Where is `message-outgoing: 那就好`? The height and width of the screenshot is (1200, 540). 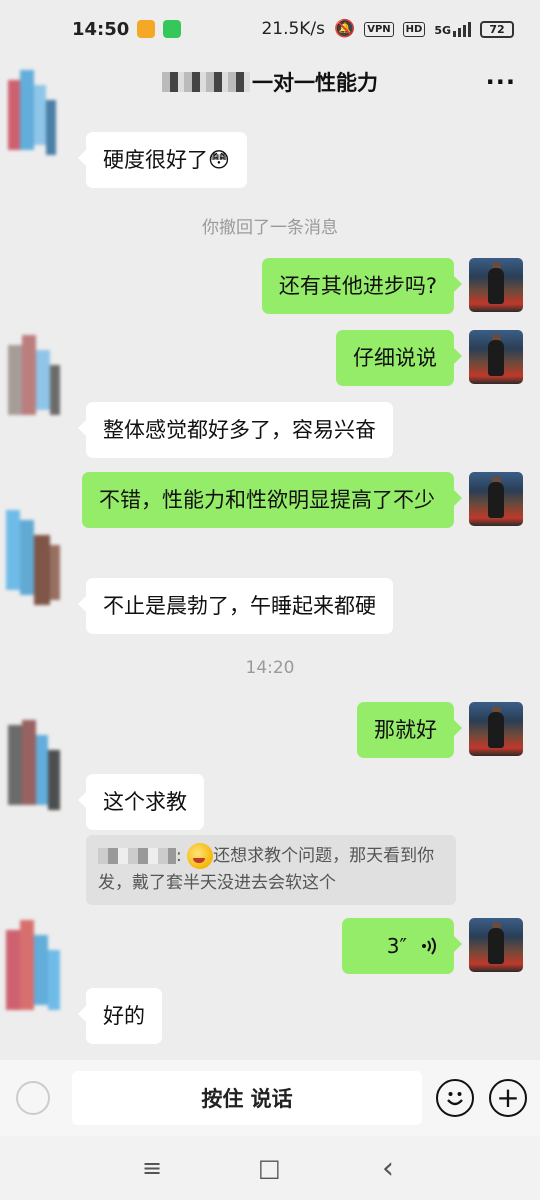 message-outgoing: 那就好 is located at coordinates (409, 730).